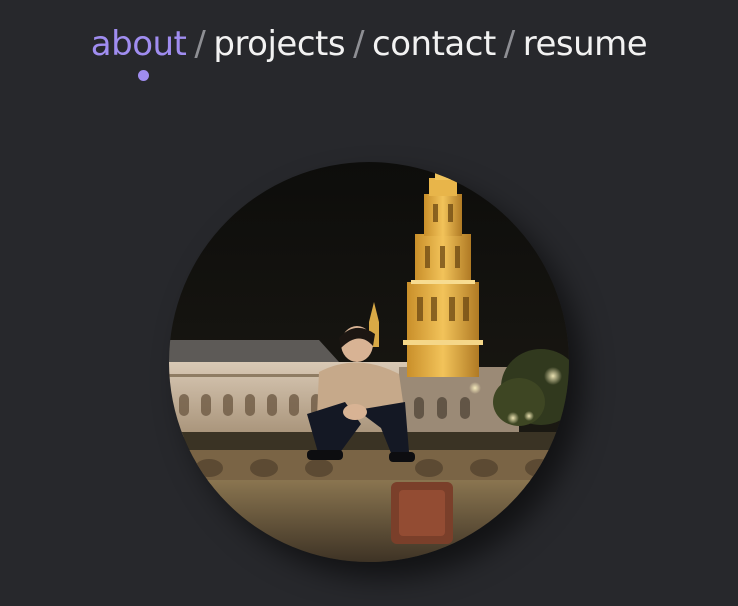 The image size is (738, 606). I want to click on nav-link-projects: projects, so click(279, 44).